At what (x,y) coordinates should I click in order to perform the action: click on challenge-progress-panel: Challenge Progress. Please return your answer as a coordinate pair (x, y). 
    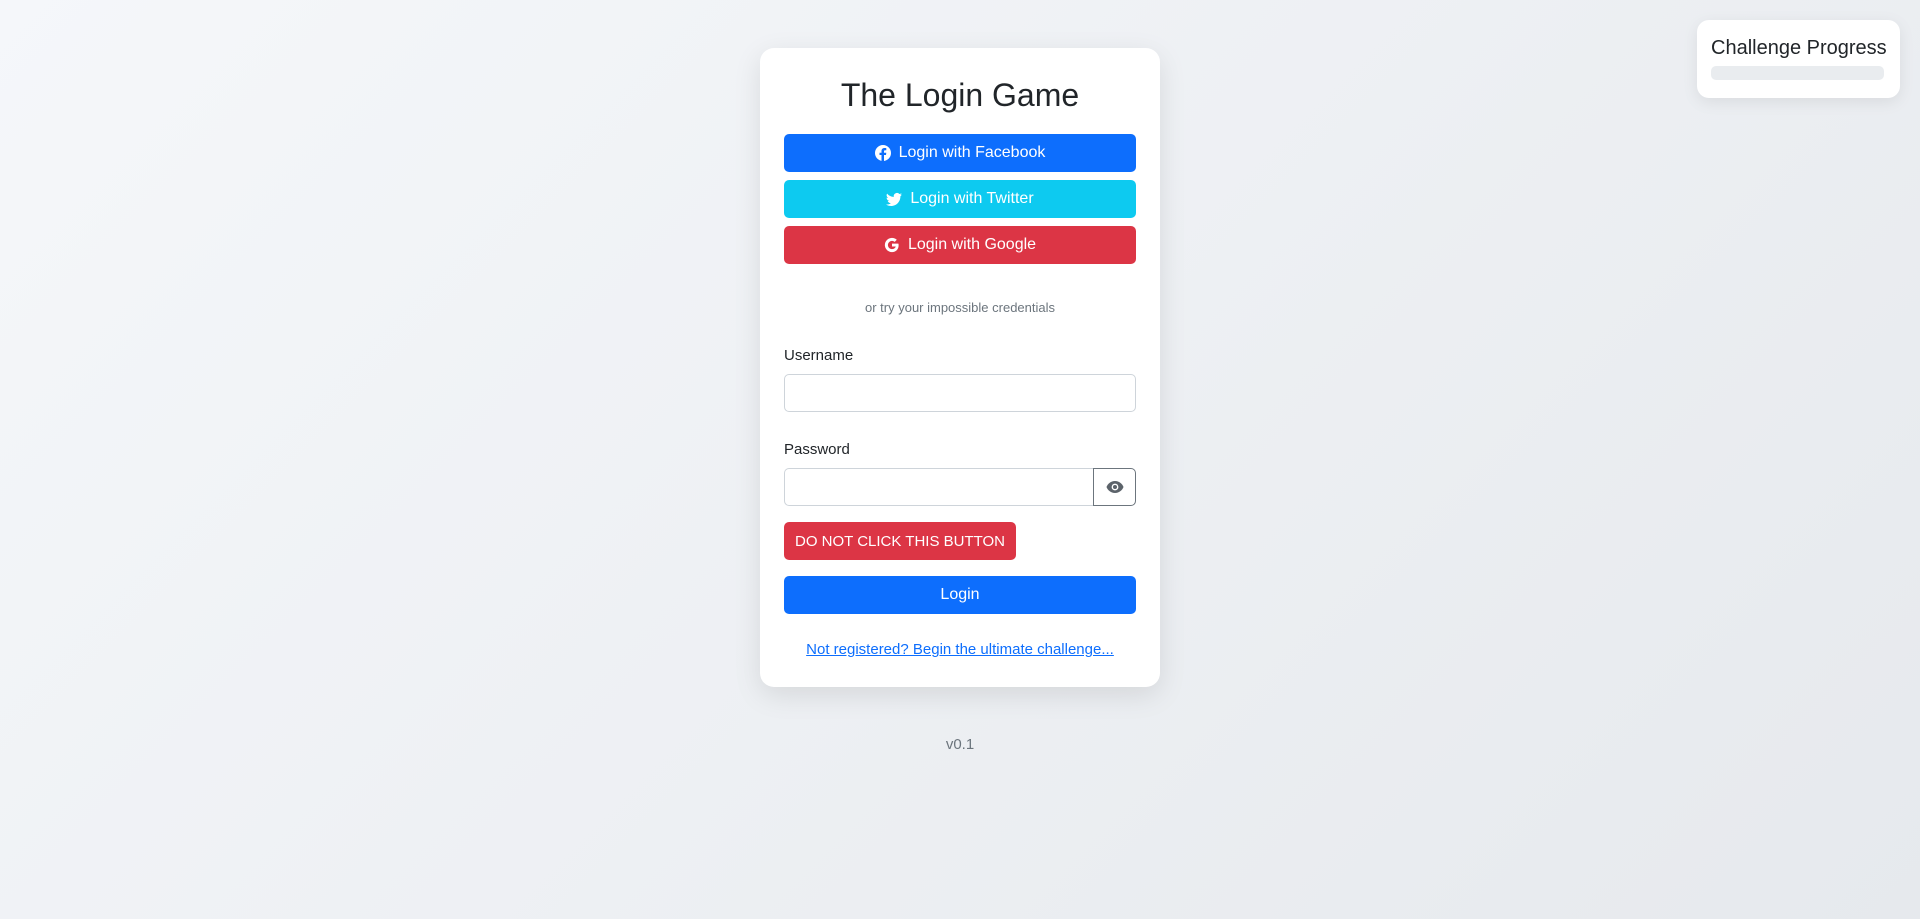
    Looking at the image, I should click on (1798, 59).